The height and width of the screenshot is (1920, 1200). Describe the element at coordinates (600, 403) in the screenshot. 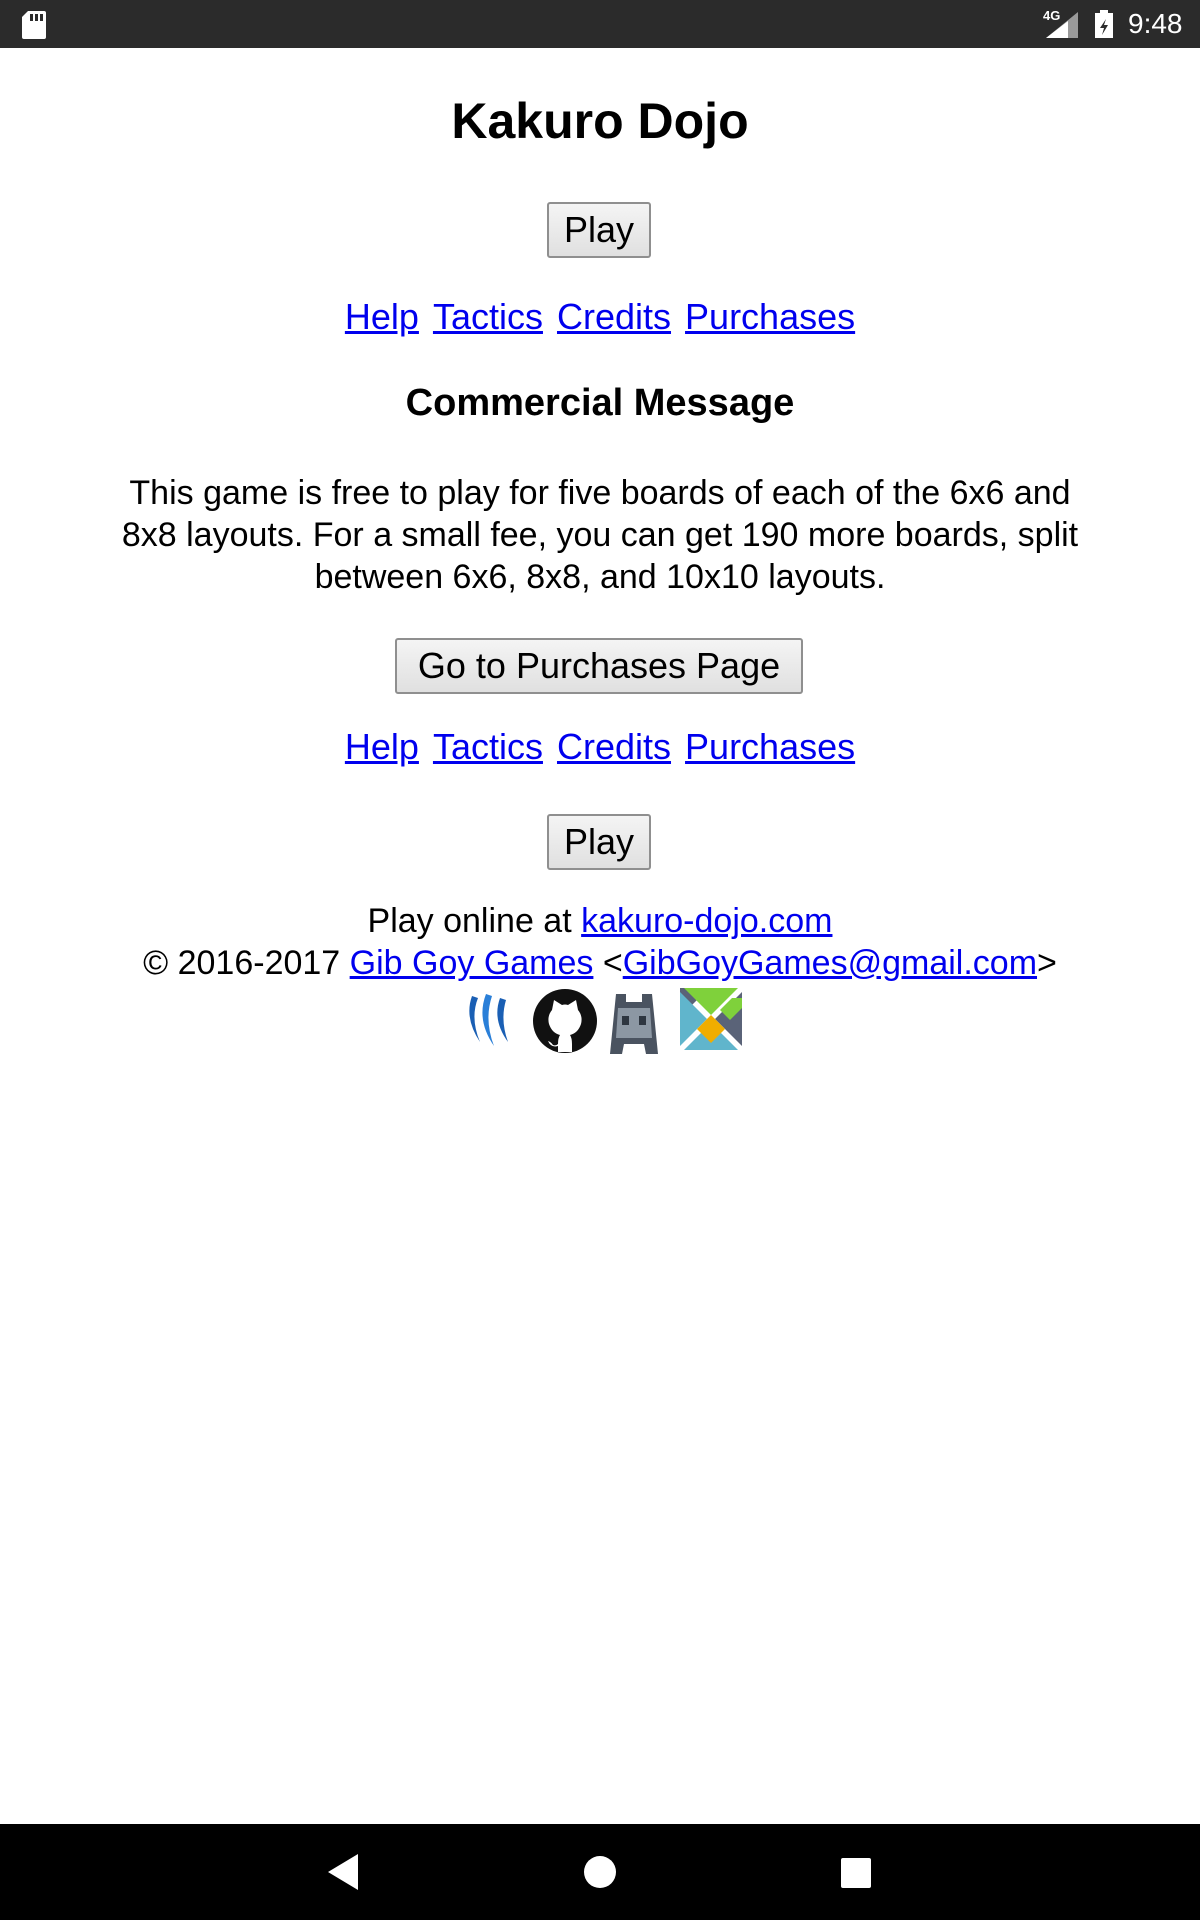

I see `commercial-heading: Commercial Message` at that location.